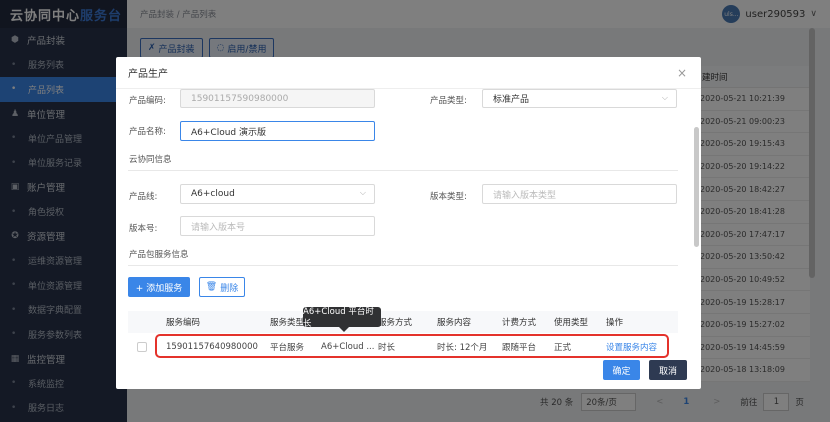  Describe the element at coordinates (454, 323) in the screenshot. I see `col-service-content: 服务内容` at that location.